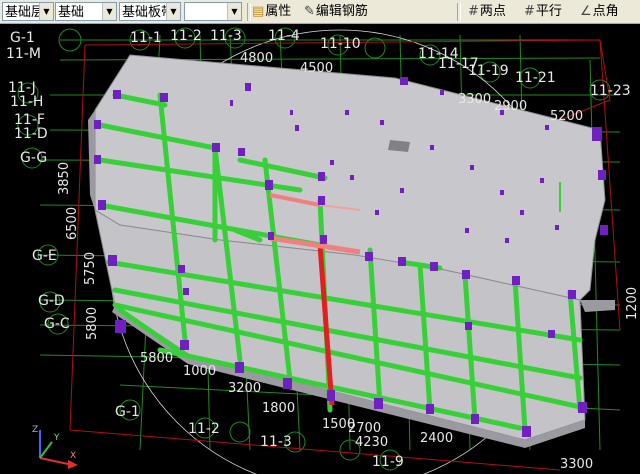 The image size is (640, 474). Describe the element at coordinates (576, 464) in the screenshot. I see `dim-3300-bottom: 3300` at that location.